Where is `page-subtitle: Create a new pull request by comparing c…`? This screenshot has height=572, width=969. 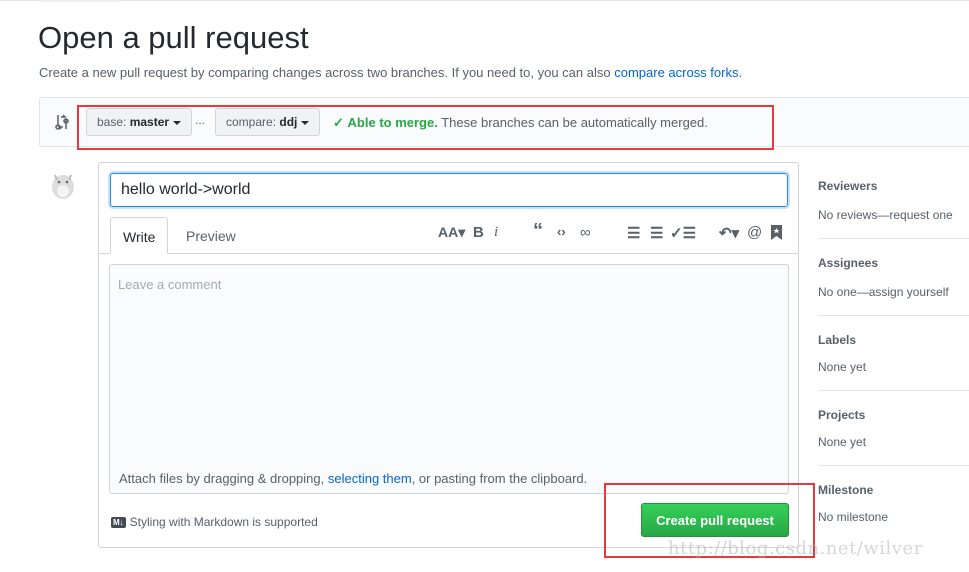
page-subtitle: Create a new pull request by comparing c… is located at coordinates (390, 72).